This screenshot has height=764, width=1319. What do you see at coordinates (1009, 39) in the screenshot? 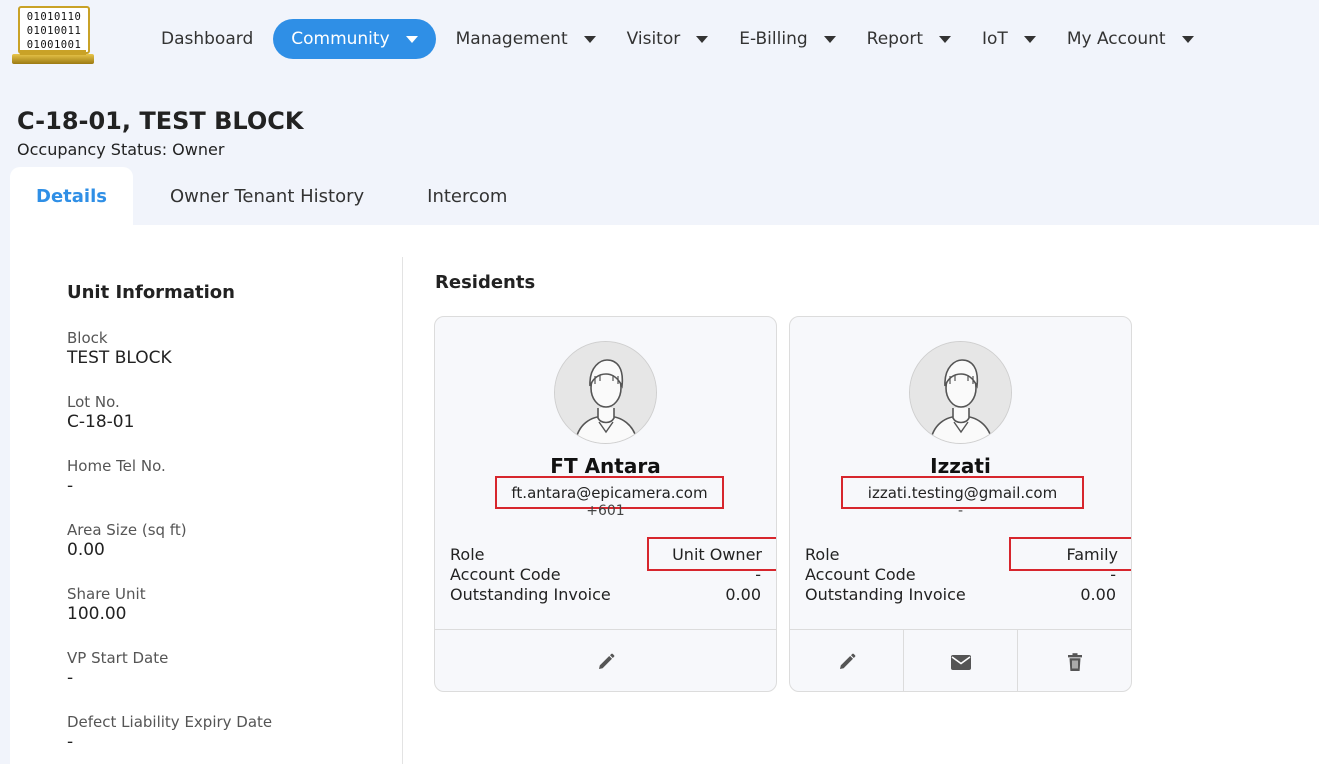
I see `nav-iot: IoT` at bounding box center [1009, 39].